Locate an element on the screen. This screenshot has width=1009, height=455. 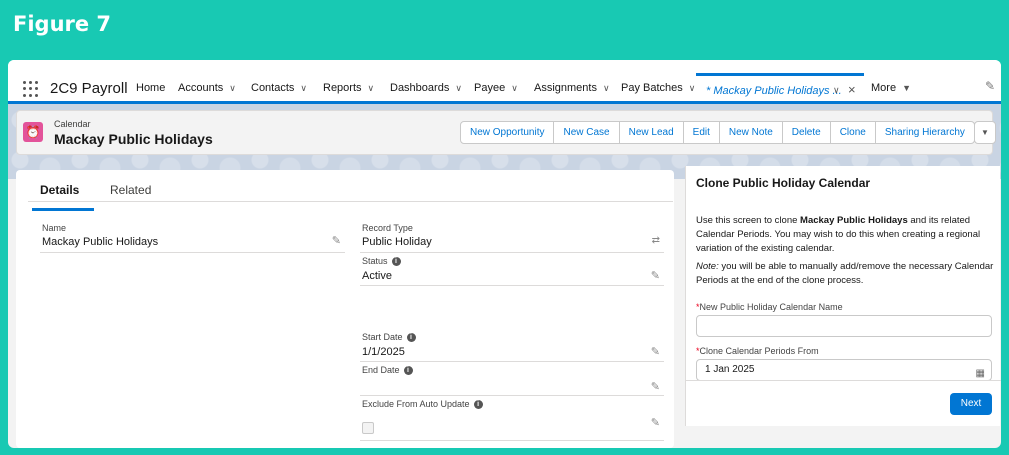
clone-panel-title: Clone Public Holiday Calendar is located at coordinates (783, 183).